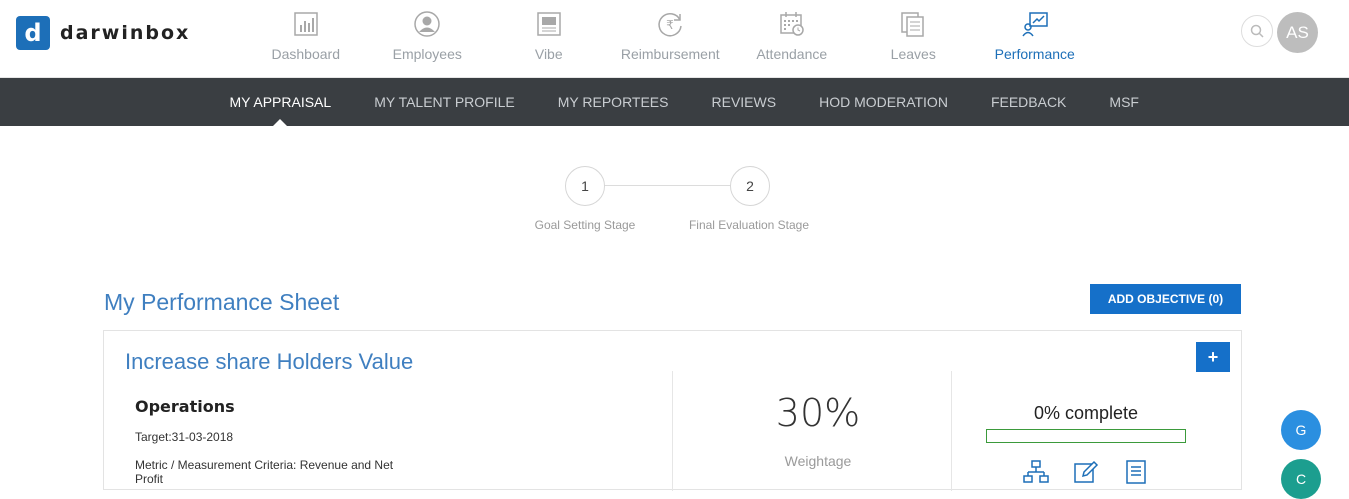 The image size is (1349, 499). Describe the element at coordinates (750, 186) in the screenshot. I see `step-2-circle: 2` at that location.